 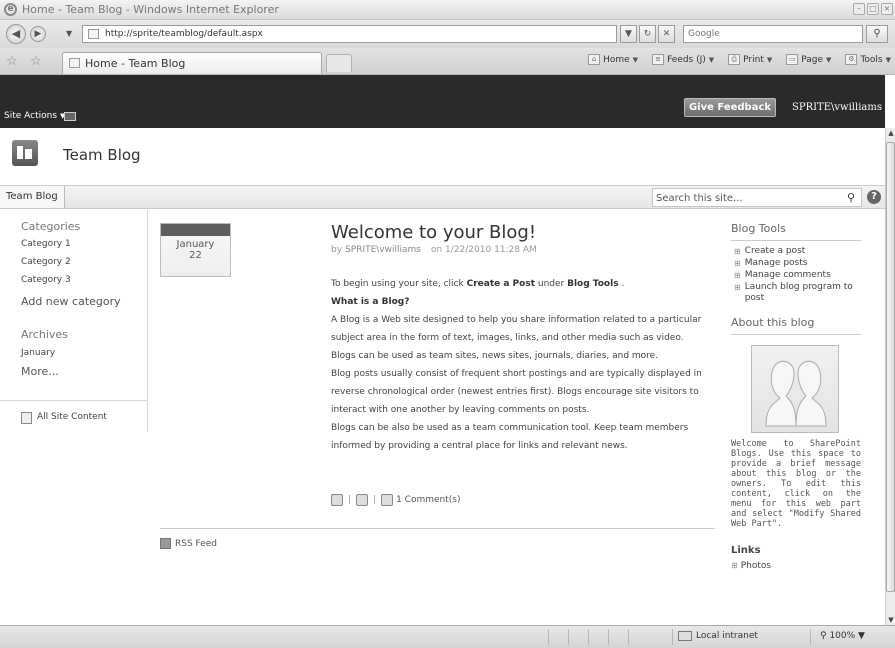 I want to click on blog-tools-link: Blog Tools, so click(x=593, y=284).